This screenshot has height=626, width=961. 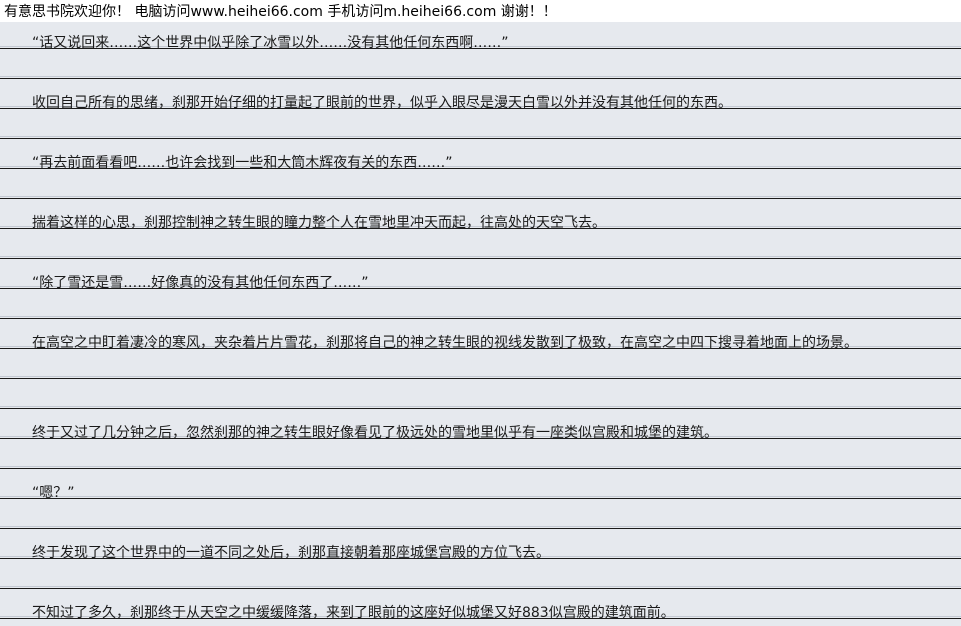 What do you see at coordinates (270, 43) in the screenshot?
I see `paragraph: “话又说回来……这个世界中似乎除了冰雪以外……没有其他任何东西啊……”` at bounding box center [270, 43].